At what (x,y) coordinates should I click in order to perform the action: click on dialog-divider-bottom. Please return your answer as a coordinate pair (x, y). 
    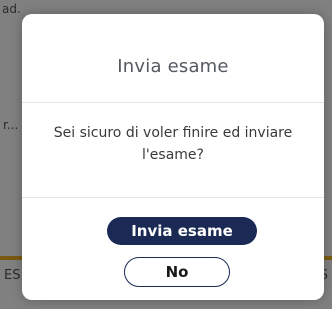
    Looking at the image, I should click on (173, 197).